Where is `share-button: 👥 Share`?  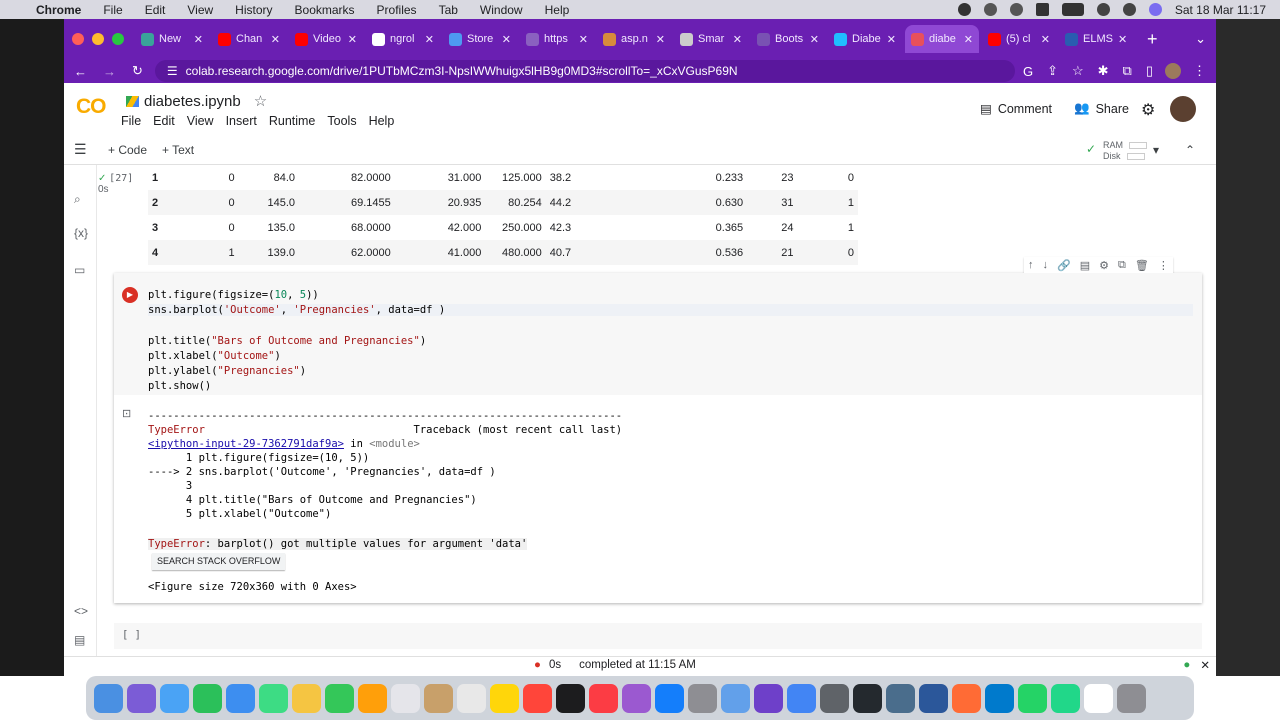
share-button: 👥 Share is located at coordinates (1101, 108).